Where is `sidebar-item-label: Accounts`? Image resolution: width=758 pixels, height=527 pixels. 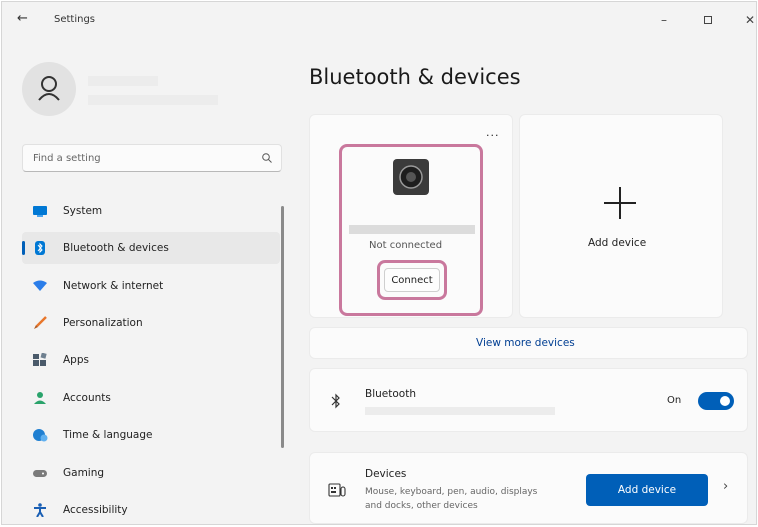
sidebar-item-label: Accounts is located at coordinates (87, 398).